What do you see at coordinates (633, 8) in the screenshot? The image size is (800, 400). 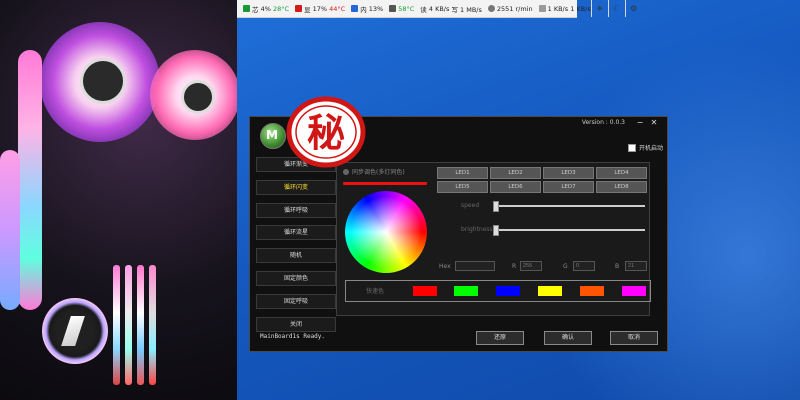 I see `gear-icon: ⚙` at bounding box center [633, 8].